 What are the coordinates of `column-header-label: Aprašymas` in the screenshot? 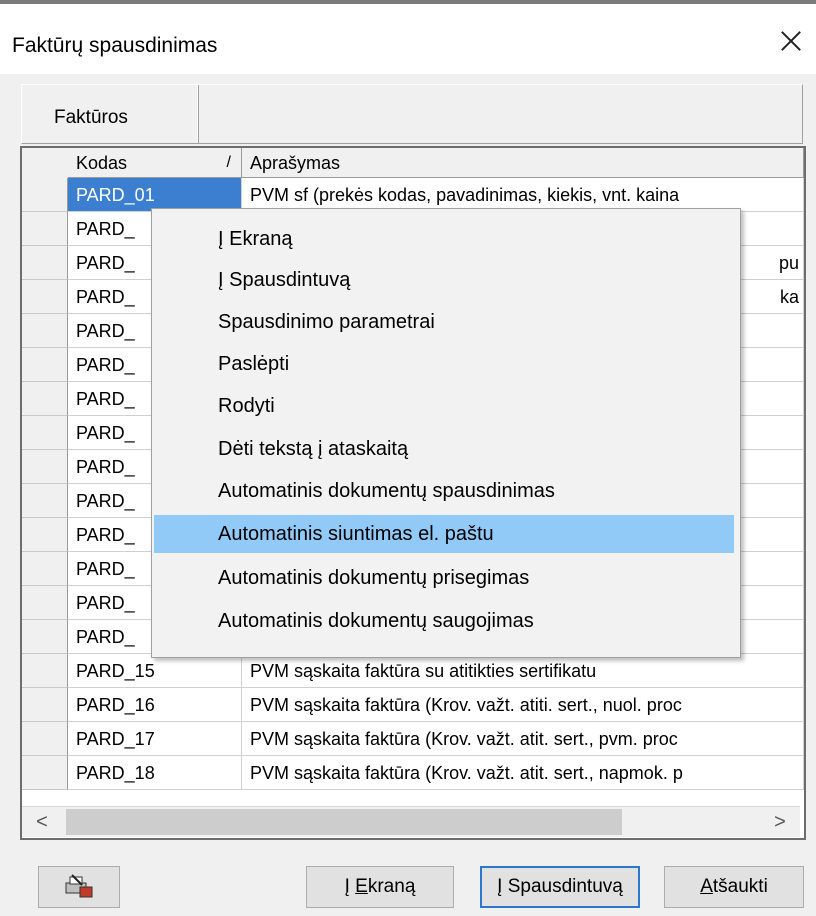 It's located at (295, 163).